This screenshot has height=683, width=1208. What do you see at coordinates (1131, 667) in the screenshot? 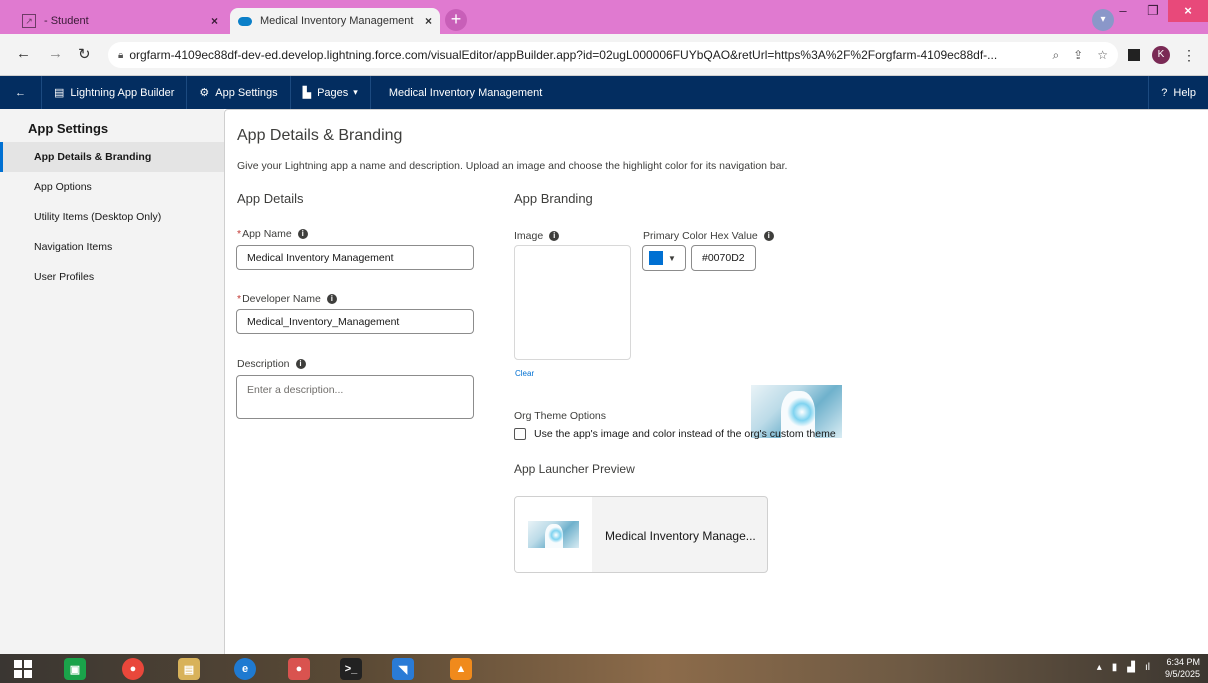
I see `network-icon: ▟` at bounding box center [1131, 667].